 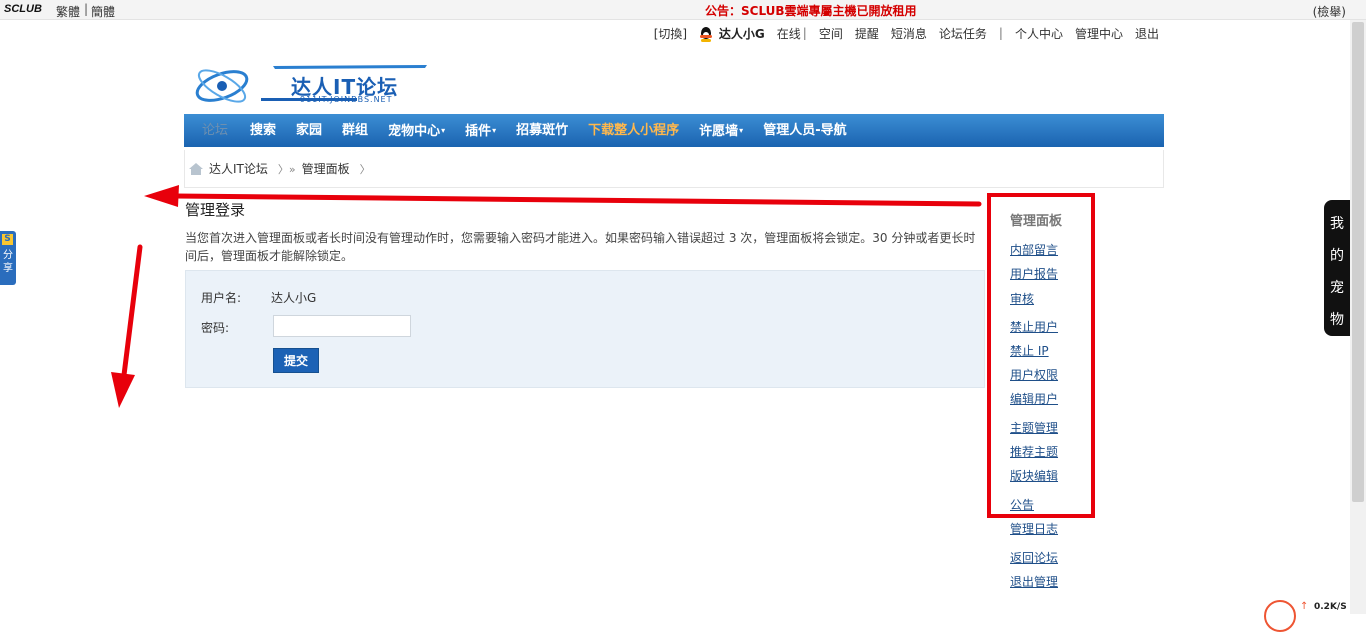 What do you see at coordinates (963, 33) in the screenshot?
I see `forum-tasks-link: 论坛任务` at bounding box center [963, 33].